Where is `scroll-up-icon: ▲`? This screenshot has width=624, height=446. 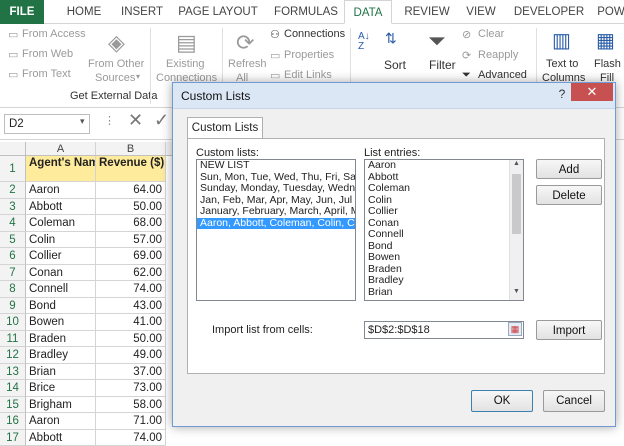
scroll-up-icon: ▲ is located at coordinates (516, 163).